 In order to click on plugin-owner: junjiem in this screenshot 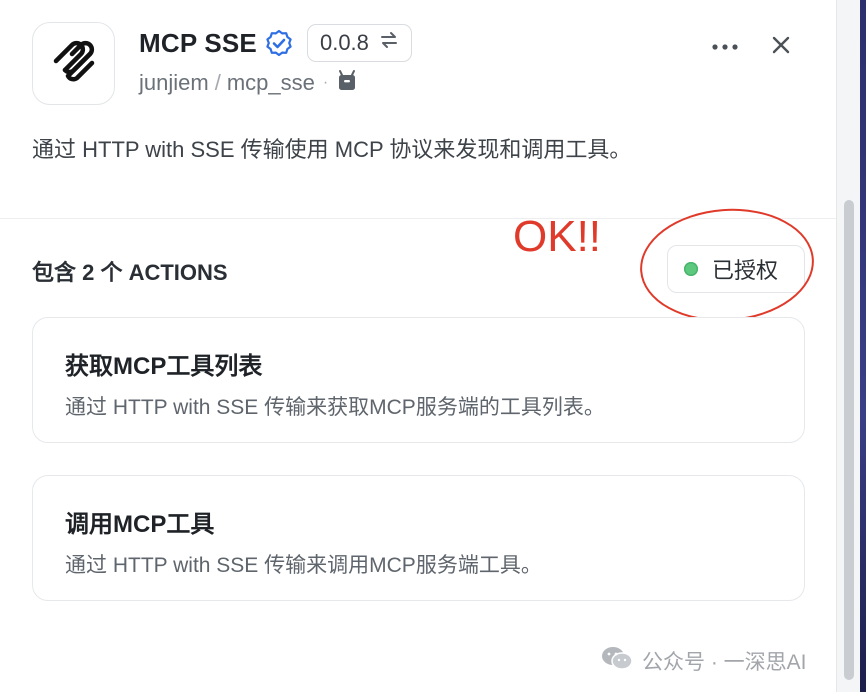, I will do `click(174, 83)`.